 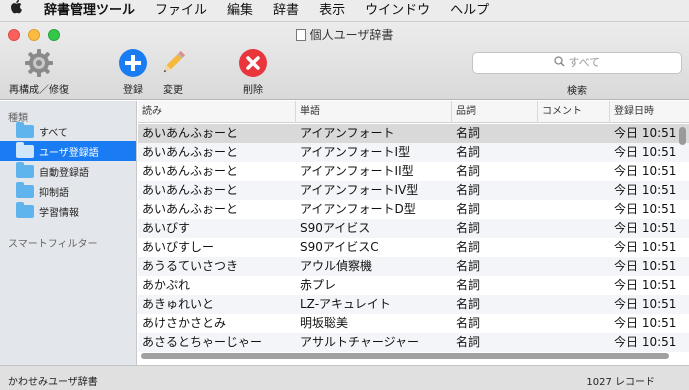 I want to click on rebuild-button: 再構成／修復, so click(x=39, y=72).